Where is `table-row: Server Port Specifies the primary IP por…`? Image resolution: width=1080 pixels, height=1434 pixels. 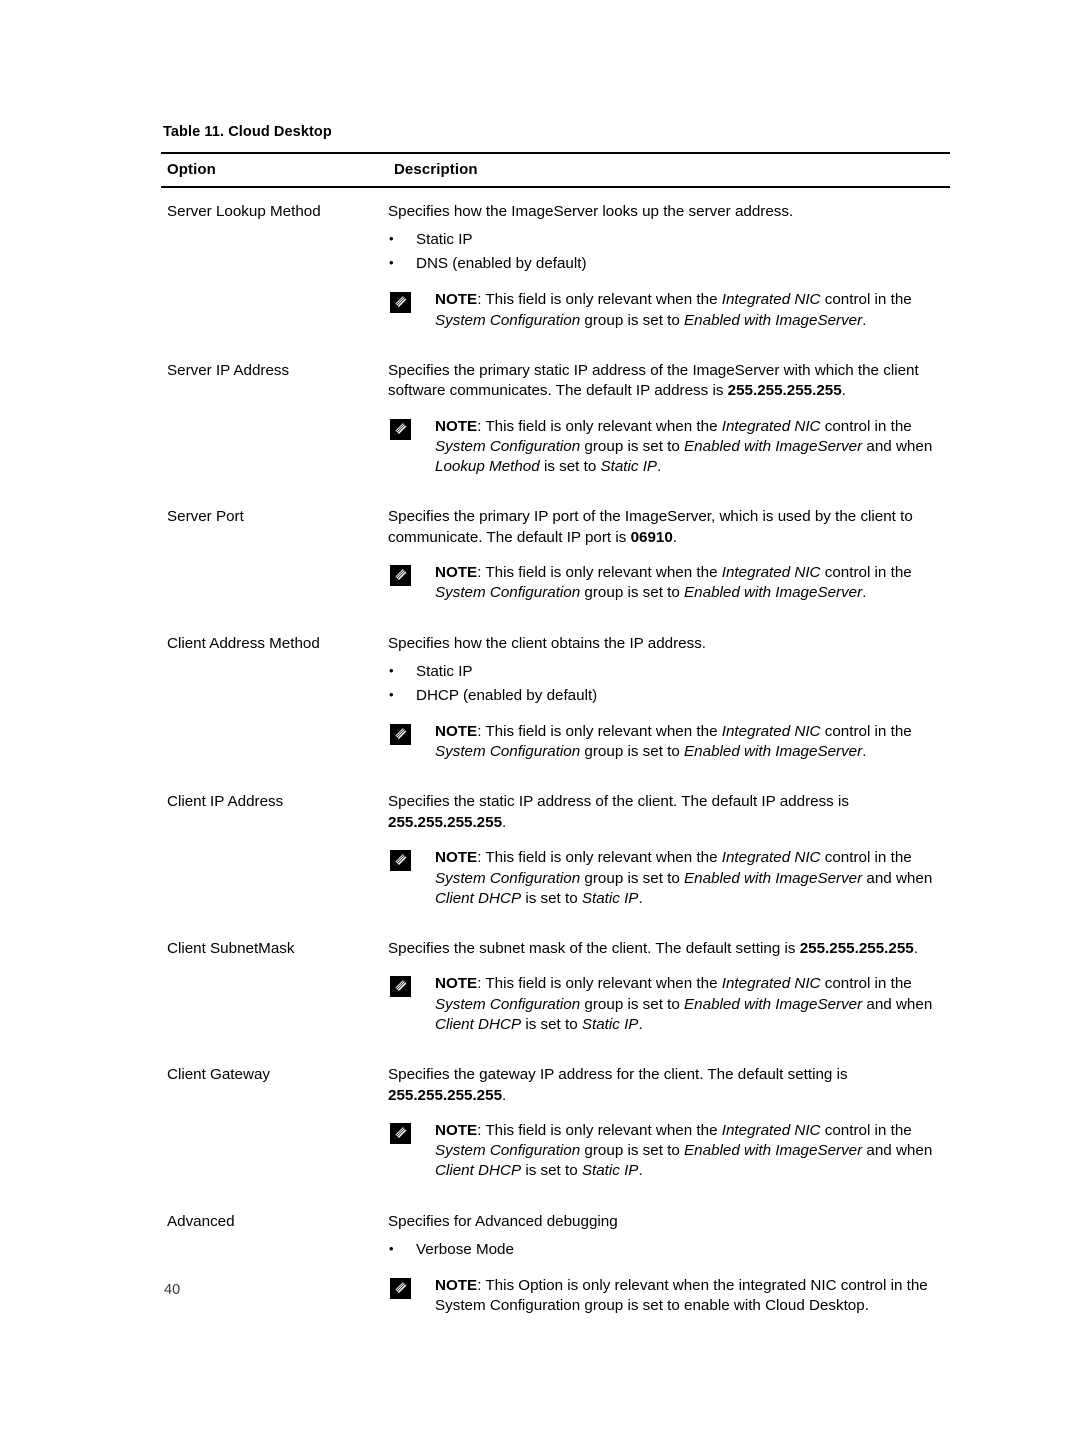
table-row: Server Port Specifies the primary IP por… is located at coordinates (555, 551).